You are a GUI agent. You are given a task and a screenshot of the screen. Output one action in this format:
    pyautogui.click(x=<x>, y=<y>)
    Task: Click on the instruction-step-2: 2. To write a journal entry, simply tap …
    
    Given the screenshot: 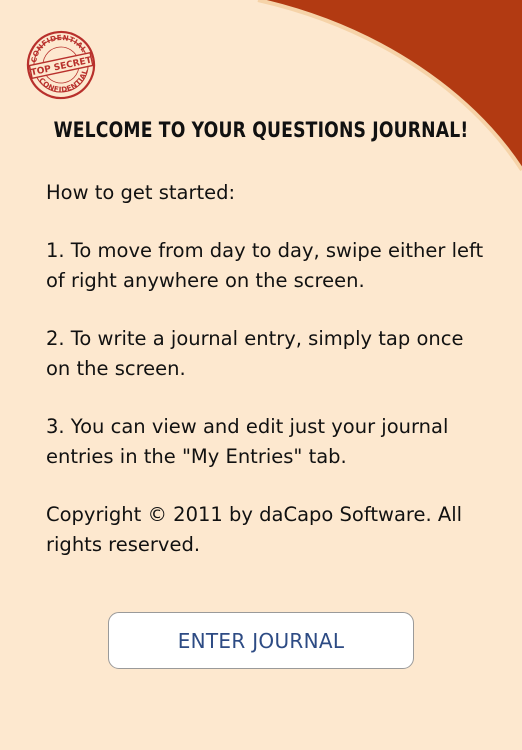 What is the action you would take?
    pyautogui.click(x=255, y=353)
    